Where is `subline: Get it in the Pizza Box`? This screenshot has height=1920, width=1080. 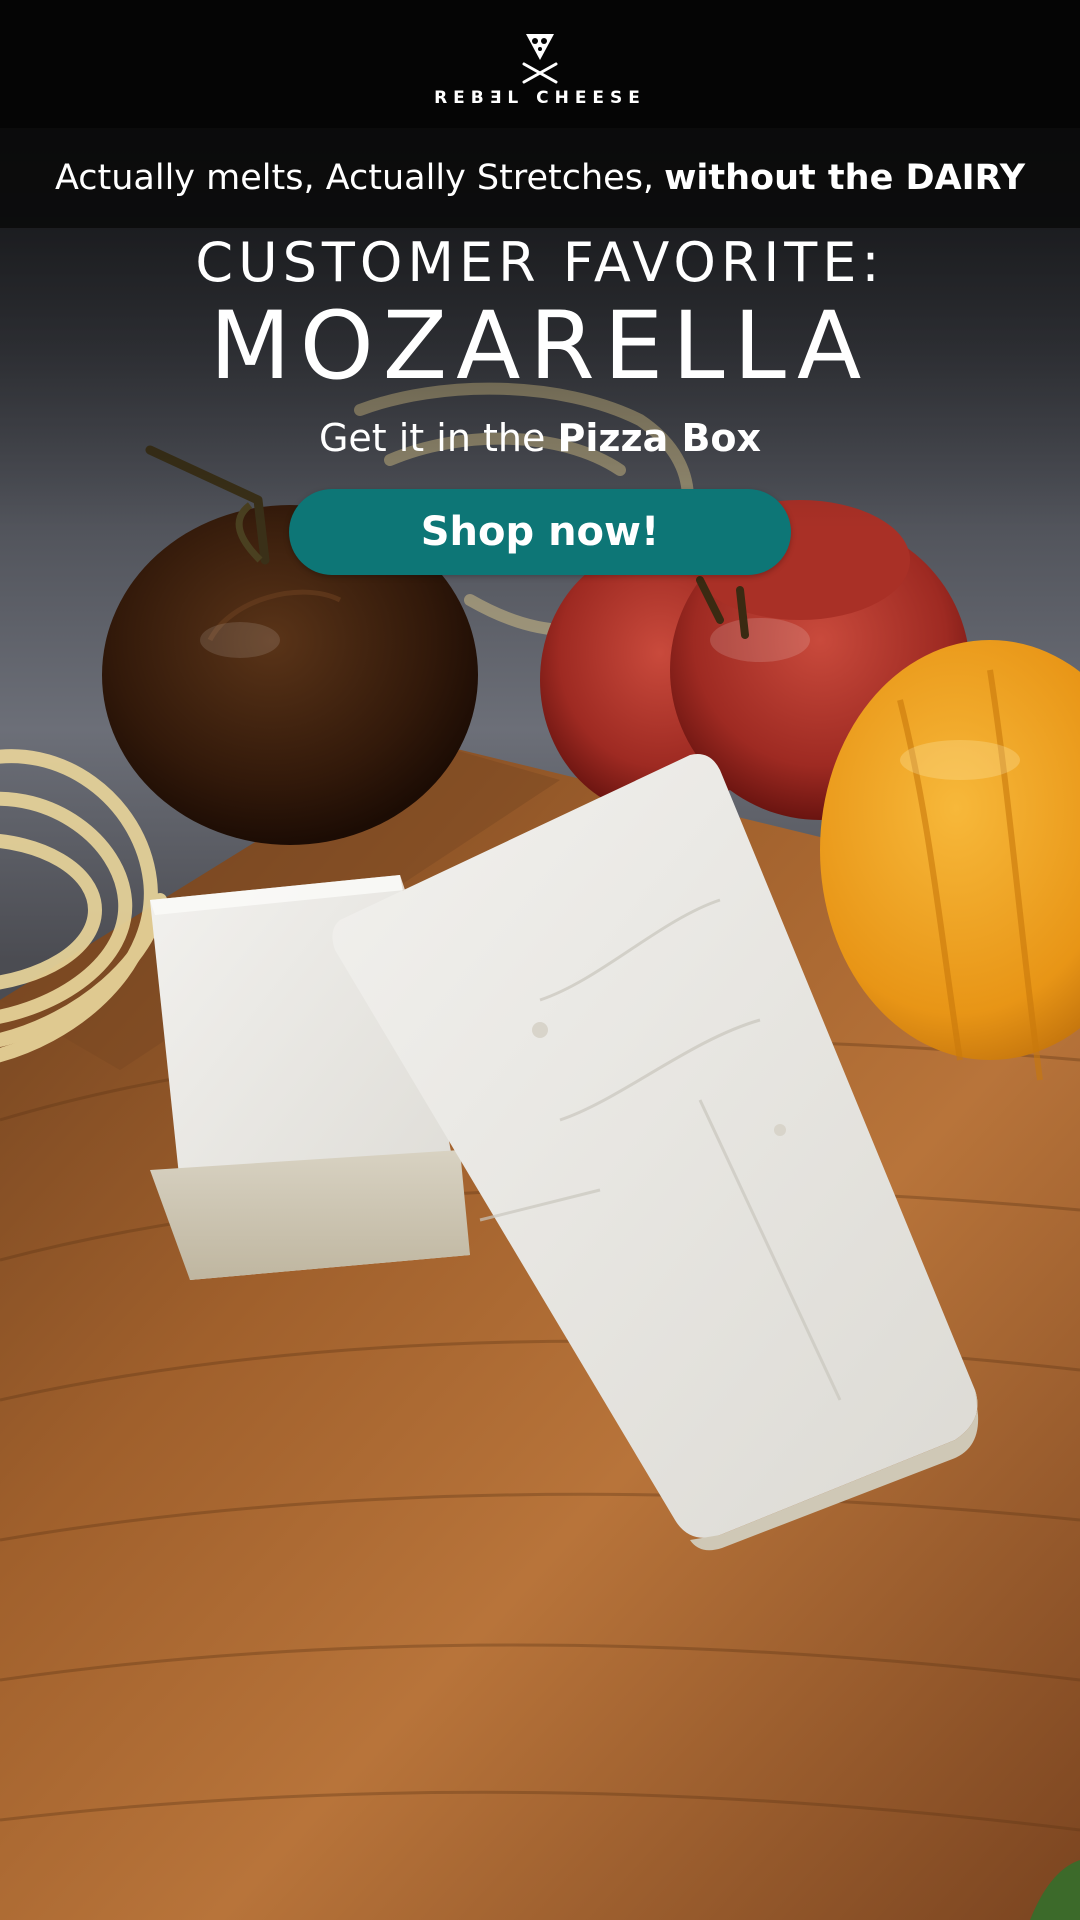 subline: Get it in the Pizza Box is located at coordinates (540, 438).